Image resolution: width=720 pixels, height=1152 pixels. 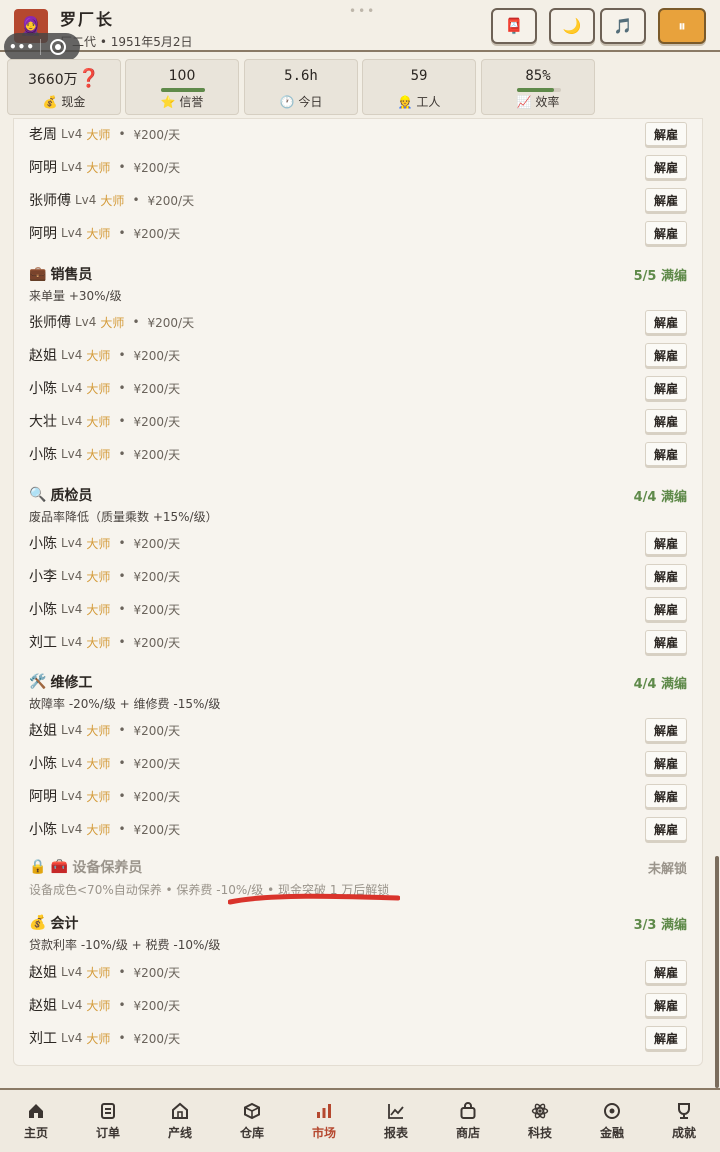 I want to click on drag-handle-icon: •••, so click(x=362, y=11).